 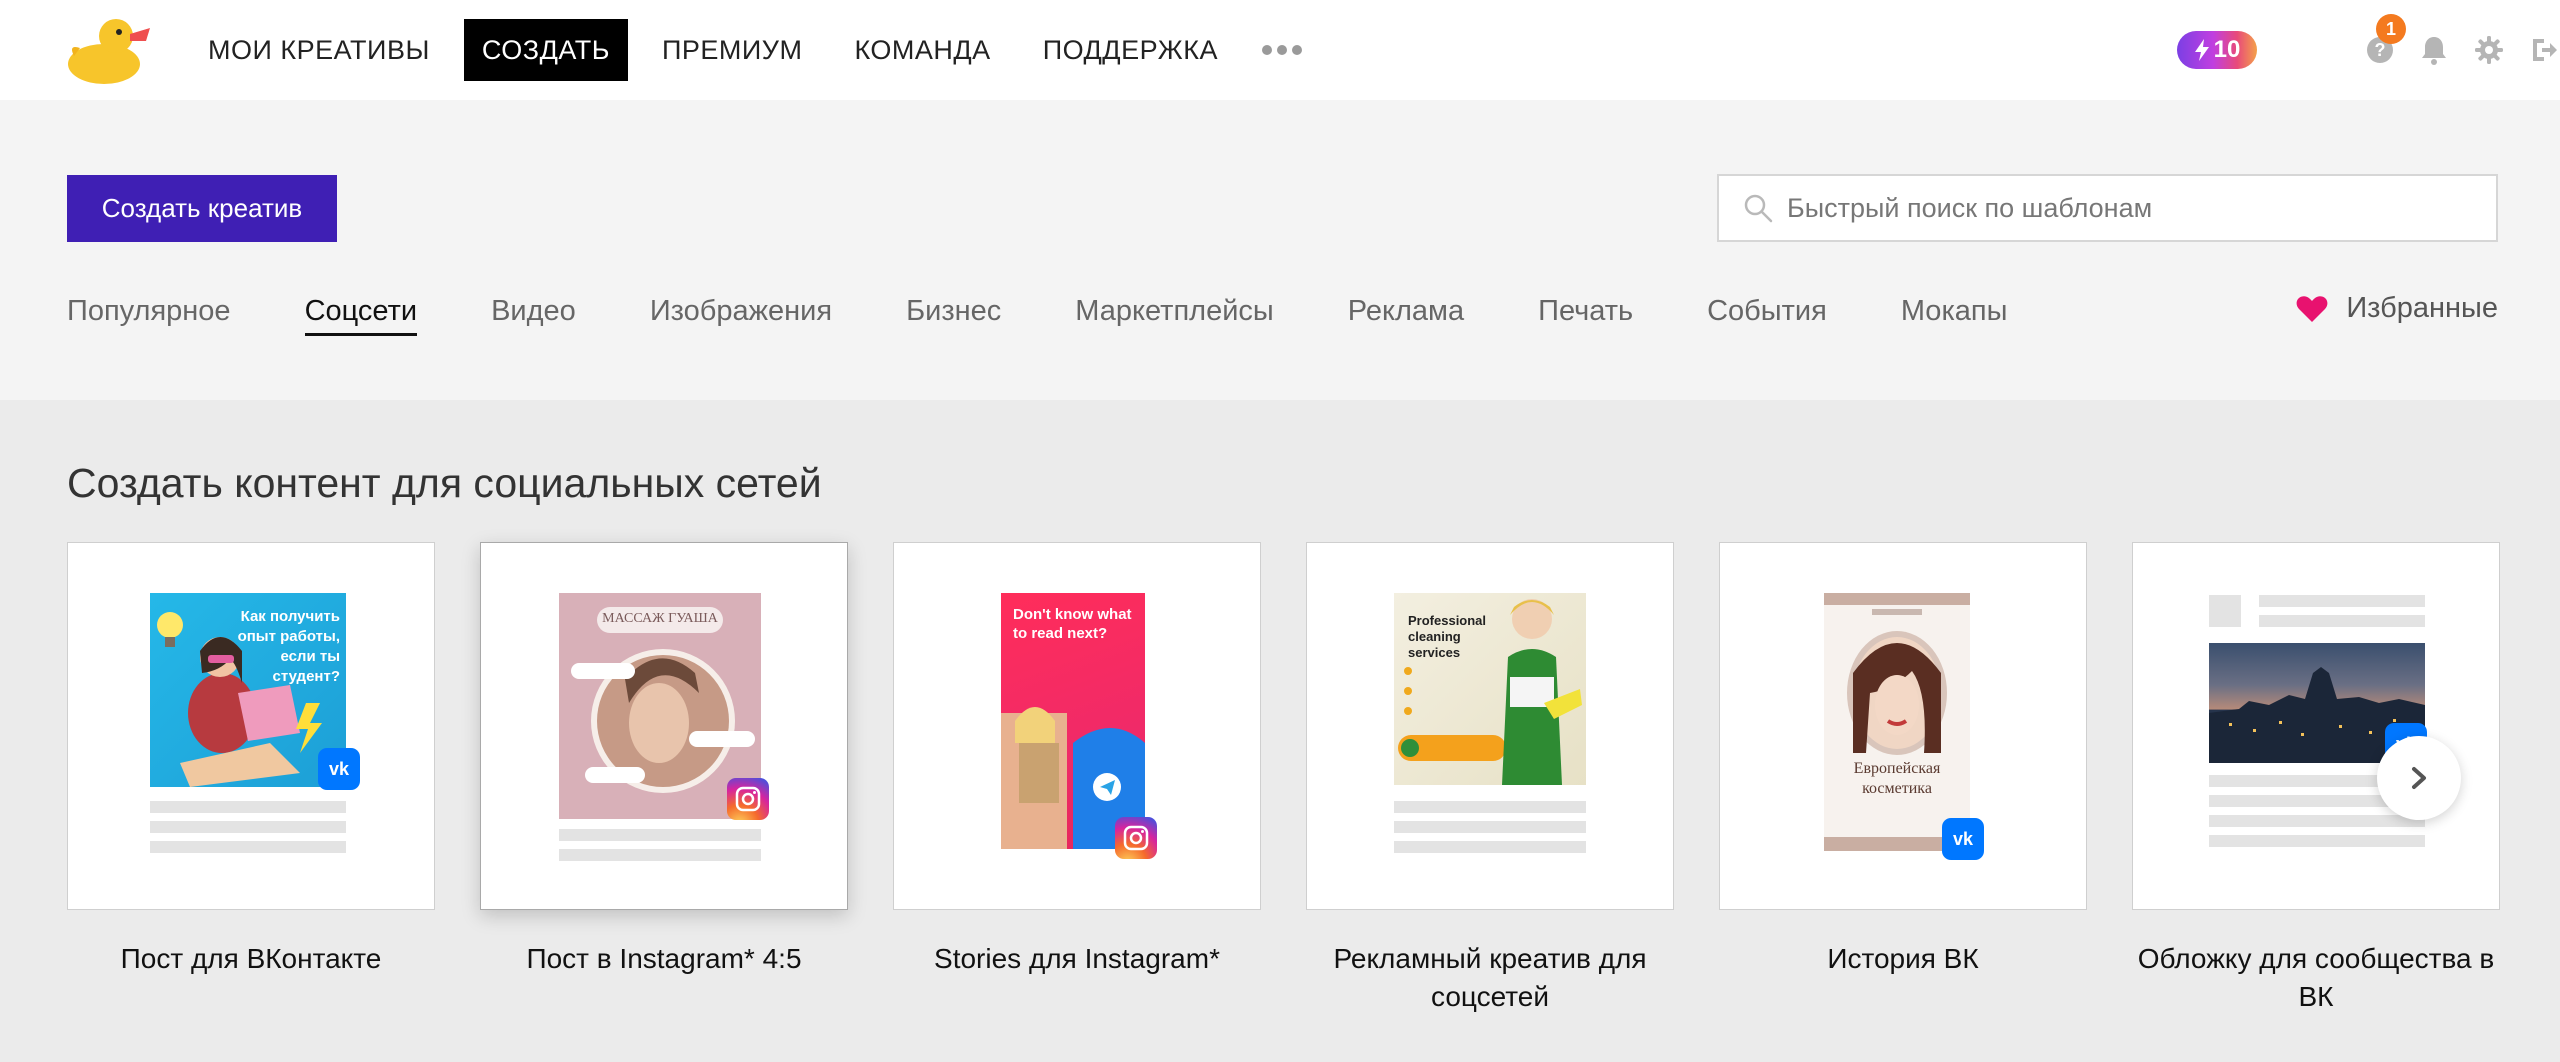 What do you see at coordinates (2127, 208) in the screenshot?
I see `search-input` at bounding box center [2127, 208].